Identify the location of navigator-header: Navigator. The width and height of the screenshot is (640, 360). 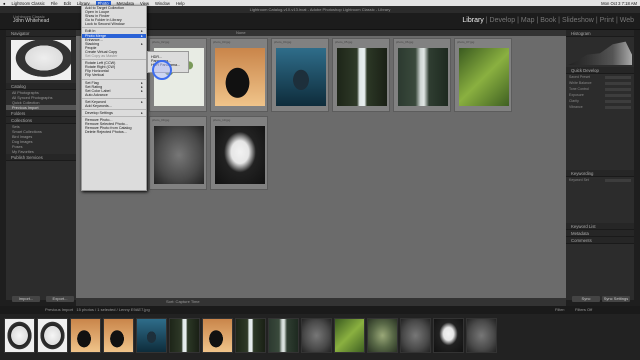
(41, 33).